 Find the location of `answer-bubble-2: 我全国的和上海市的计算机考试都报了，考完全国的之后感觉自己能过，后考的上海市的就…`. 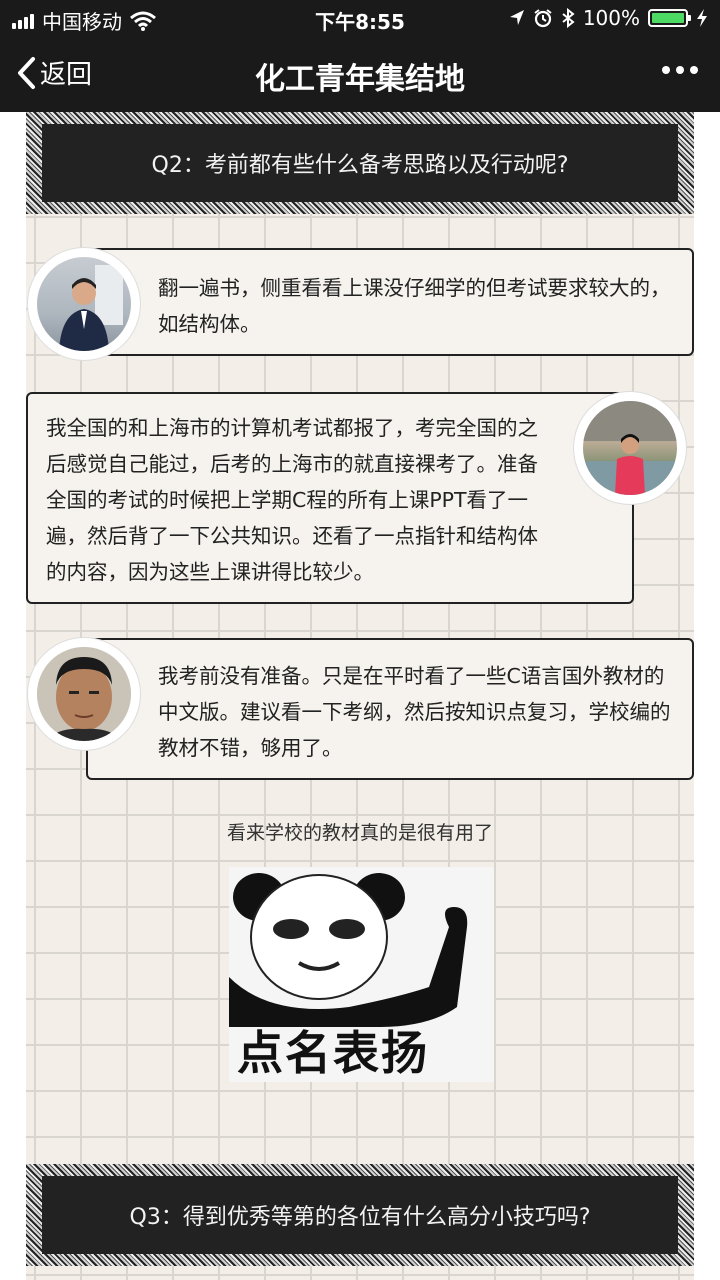

answer-bubble-2: 我全国的和上海市的计算机考试都报了，考完全国的之后感觉自己能过，后考的上海市的就… is located at coordinates (330, 498).